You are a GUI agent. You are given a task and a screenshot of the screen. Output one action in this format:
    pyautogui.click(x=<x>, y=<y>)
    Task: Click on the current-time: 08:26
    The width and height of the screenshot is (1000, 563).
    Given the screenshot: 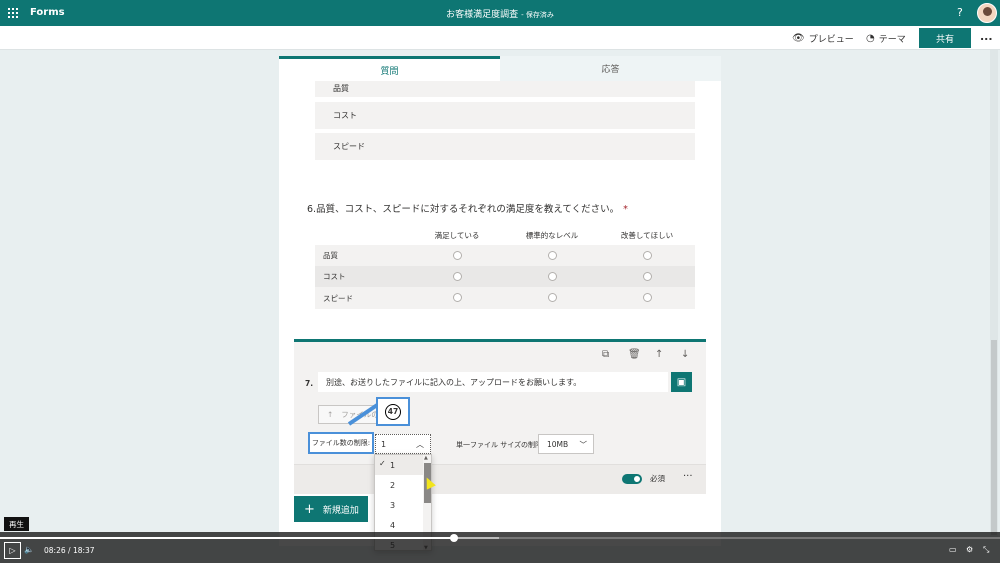 What is the action you would take?
    pyautogui.click(x=55, y=550)
    